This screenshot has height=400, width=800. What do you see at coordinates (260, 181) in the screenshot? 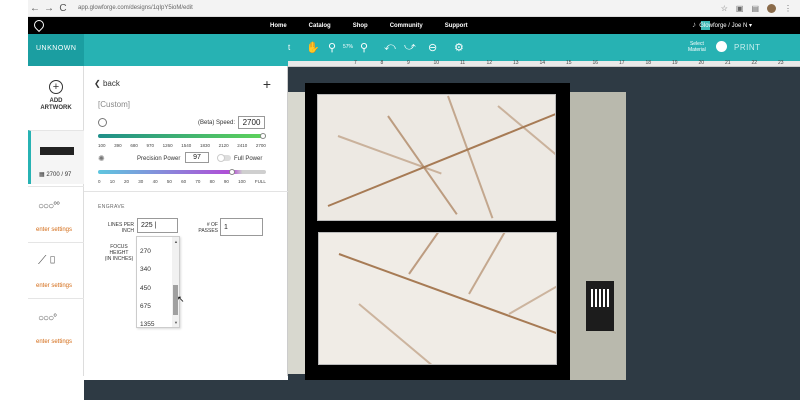
I see `scale-tick-label: FULL` at bounding box center [260, 181].